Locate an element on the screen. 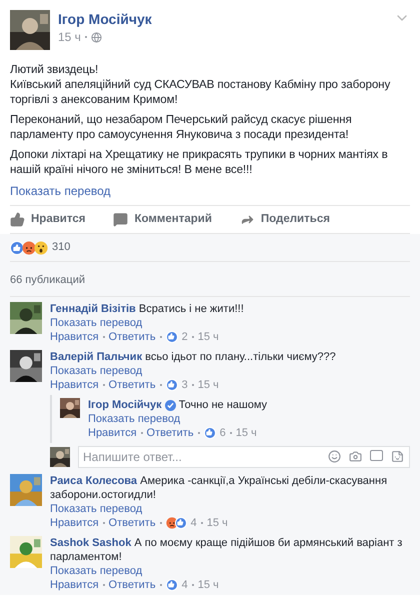  comment-text: Геннадій Візітів Всратись і не жити!!! is located at coordinates (147, 309).